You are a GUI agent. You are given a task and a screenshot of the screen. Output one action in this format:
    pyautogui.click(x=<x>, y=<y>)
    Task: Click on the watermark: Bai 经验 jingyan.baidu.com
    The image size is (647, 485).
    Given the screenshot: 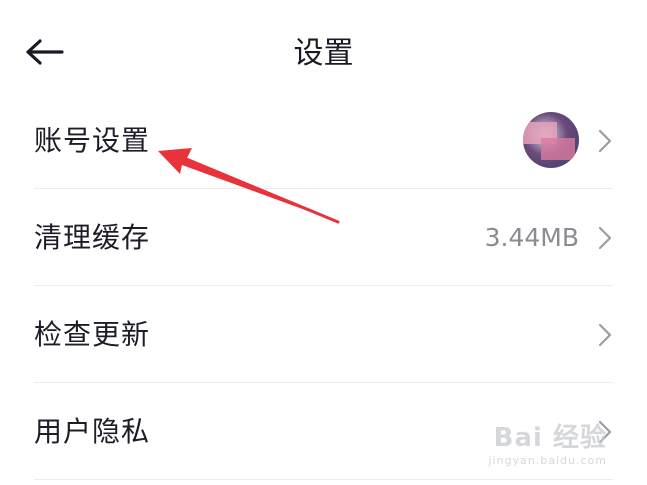 What is the action you would take?
    pyautogui.click(x=547, y=442)
    